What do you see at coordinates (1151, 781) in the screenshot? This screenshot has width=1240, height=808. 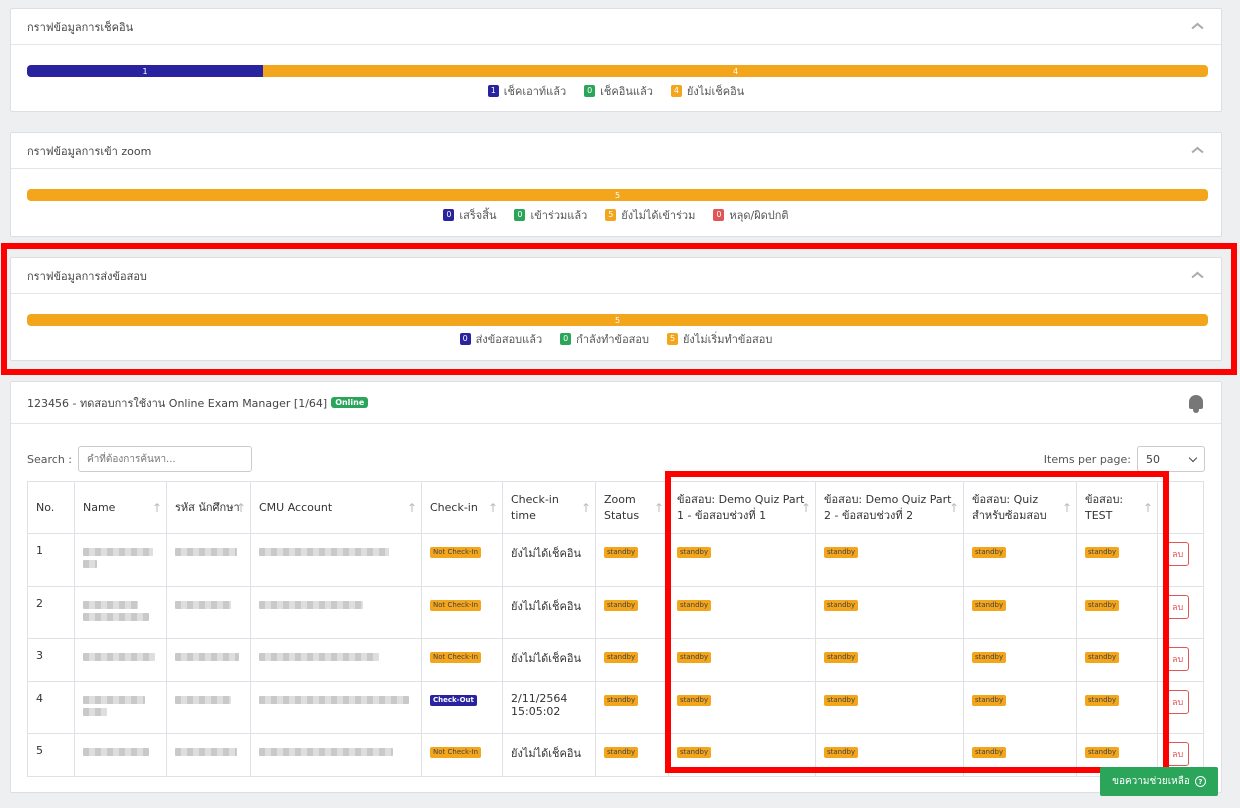 I see `help-button-label: ขอความช่วยเหลือ` at bounding box center [1151, 781].